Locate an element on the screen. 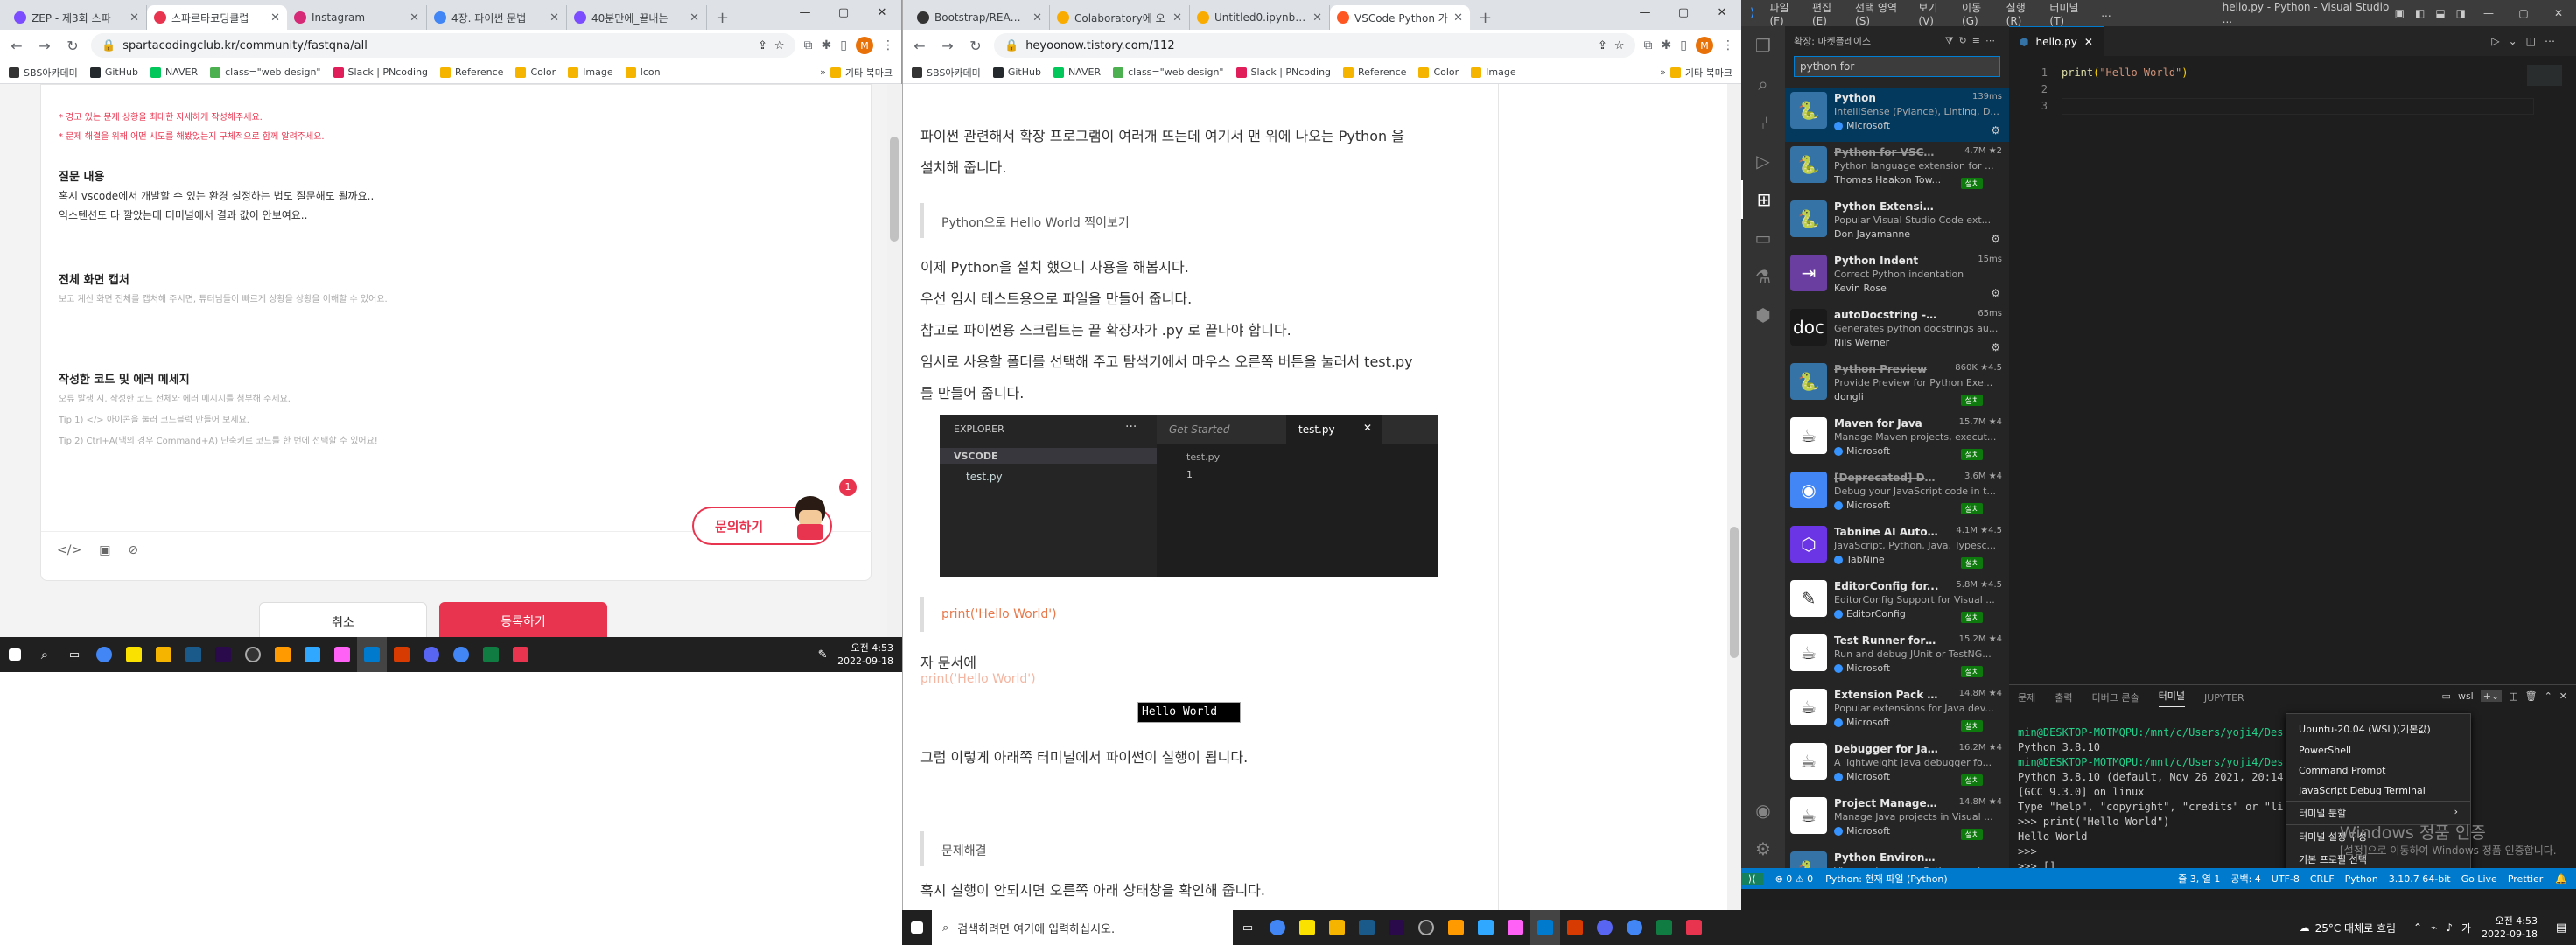 The image size is (2576, 945). extensions-icon: ⊞ is located at coordinates (1763, 199).